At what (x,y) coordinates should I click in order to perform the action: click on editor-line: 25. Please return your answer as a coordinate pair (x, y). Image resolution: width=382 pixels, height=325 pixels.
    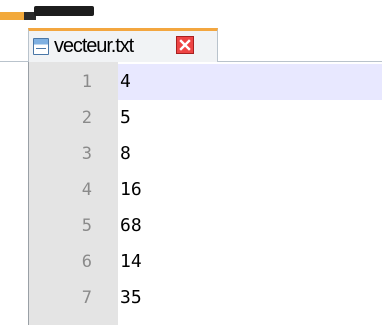
    Looking at the image, I should click on (205, 118).